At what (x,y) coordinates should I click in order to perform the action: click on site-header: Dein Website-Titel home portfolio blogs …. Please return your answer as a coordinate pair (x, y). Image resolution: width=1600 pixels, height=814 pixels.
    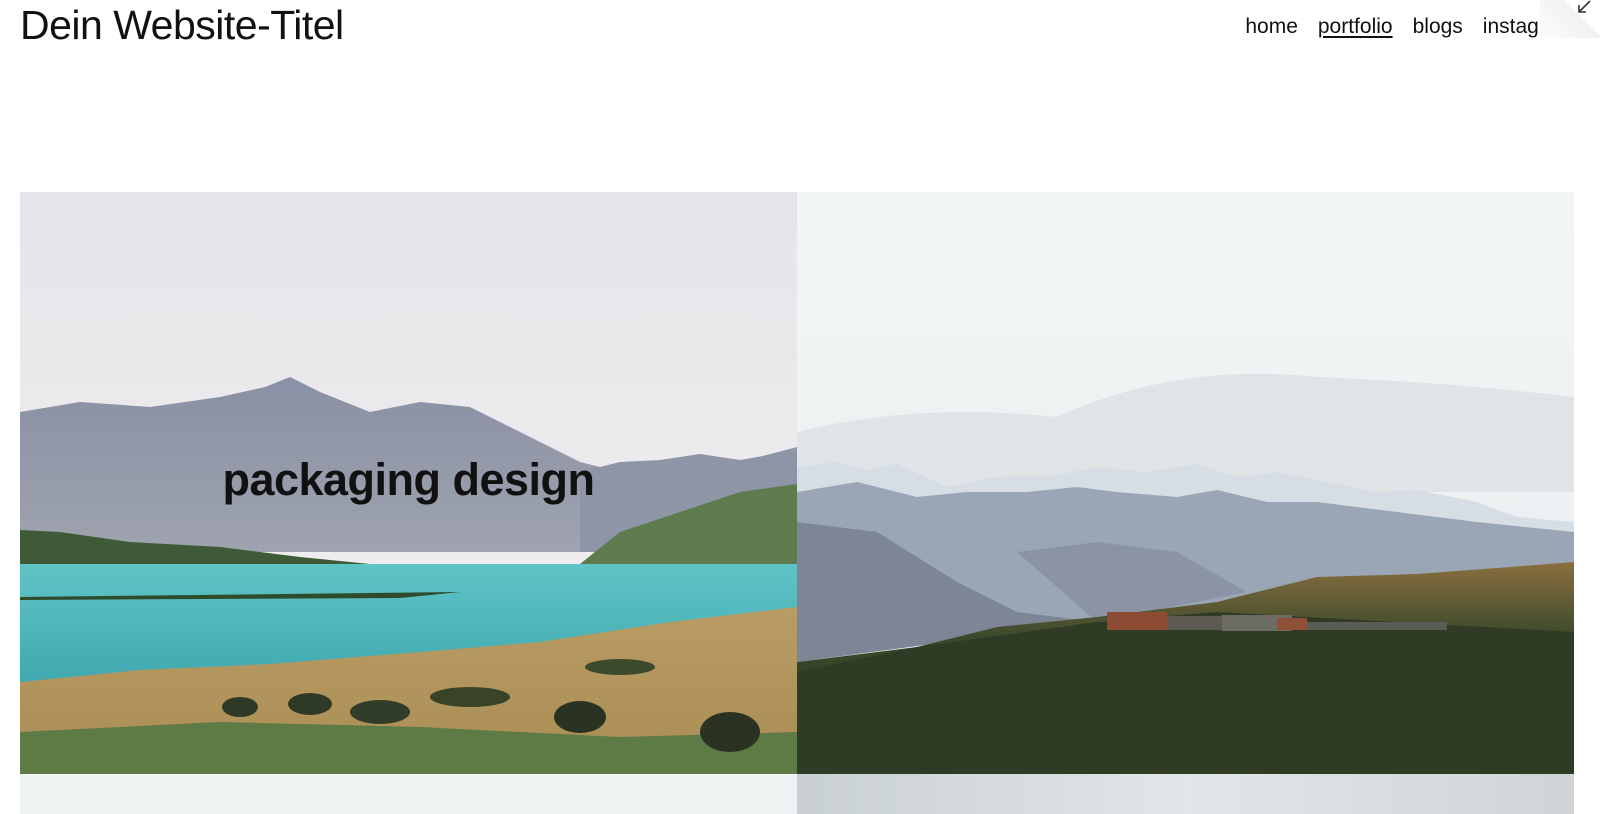
    Looking at the image, I should click on (800, 35).